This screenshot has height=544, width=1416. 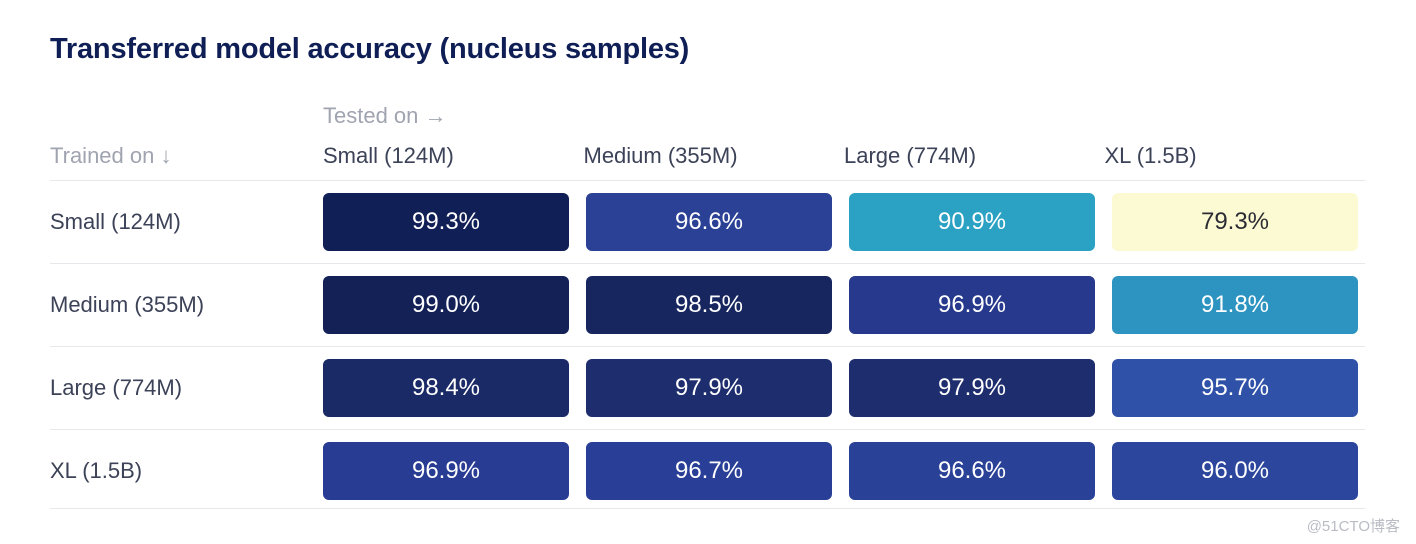 I want to click on table-row: Large (774M) 98.4% 97.9% 97.9% 95.7%, so click(x=707, y=387).